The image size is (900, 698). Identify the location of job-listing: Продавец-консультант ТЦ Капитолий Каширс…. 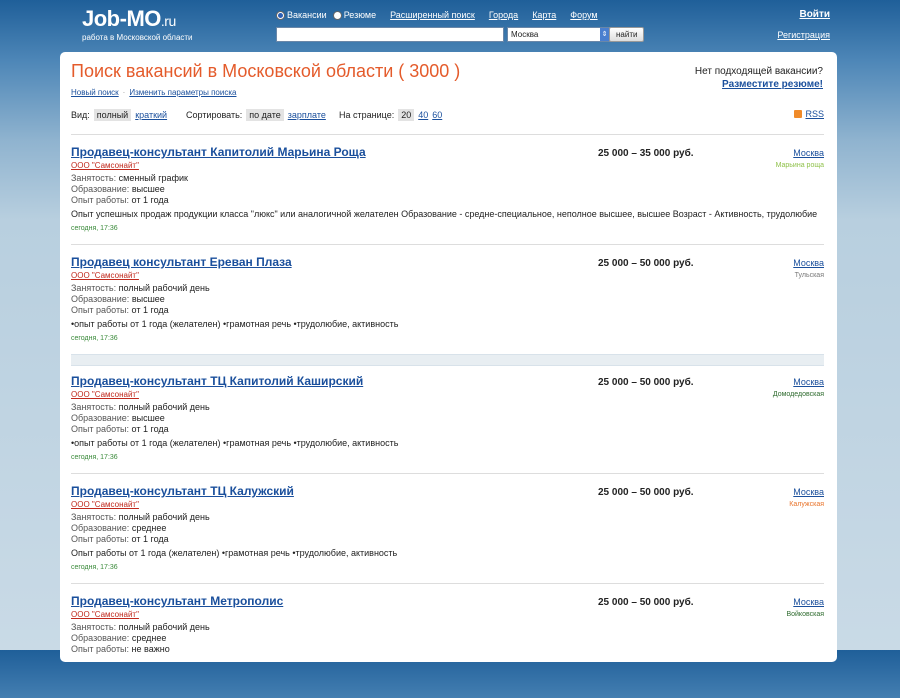
(447, 426).